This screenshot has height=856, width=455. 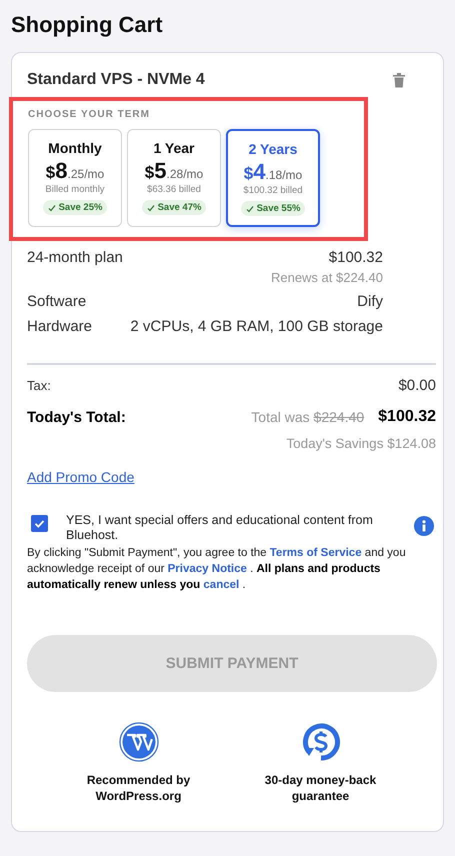 What do you see at coordinates (180, 207) in the screenshot?
I see `savings-text: Save 47%` at bounding box center [180, 207].